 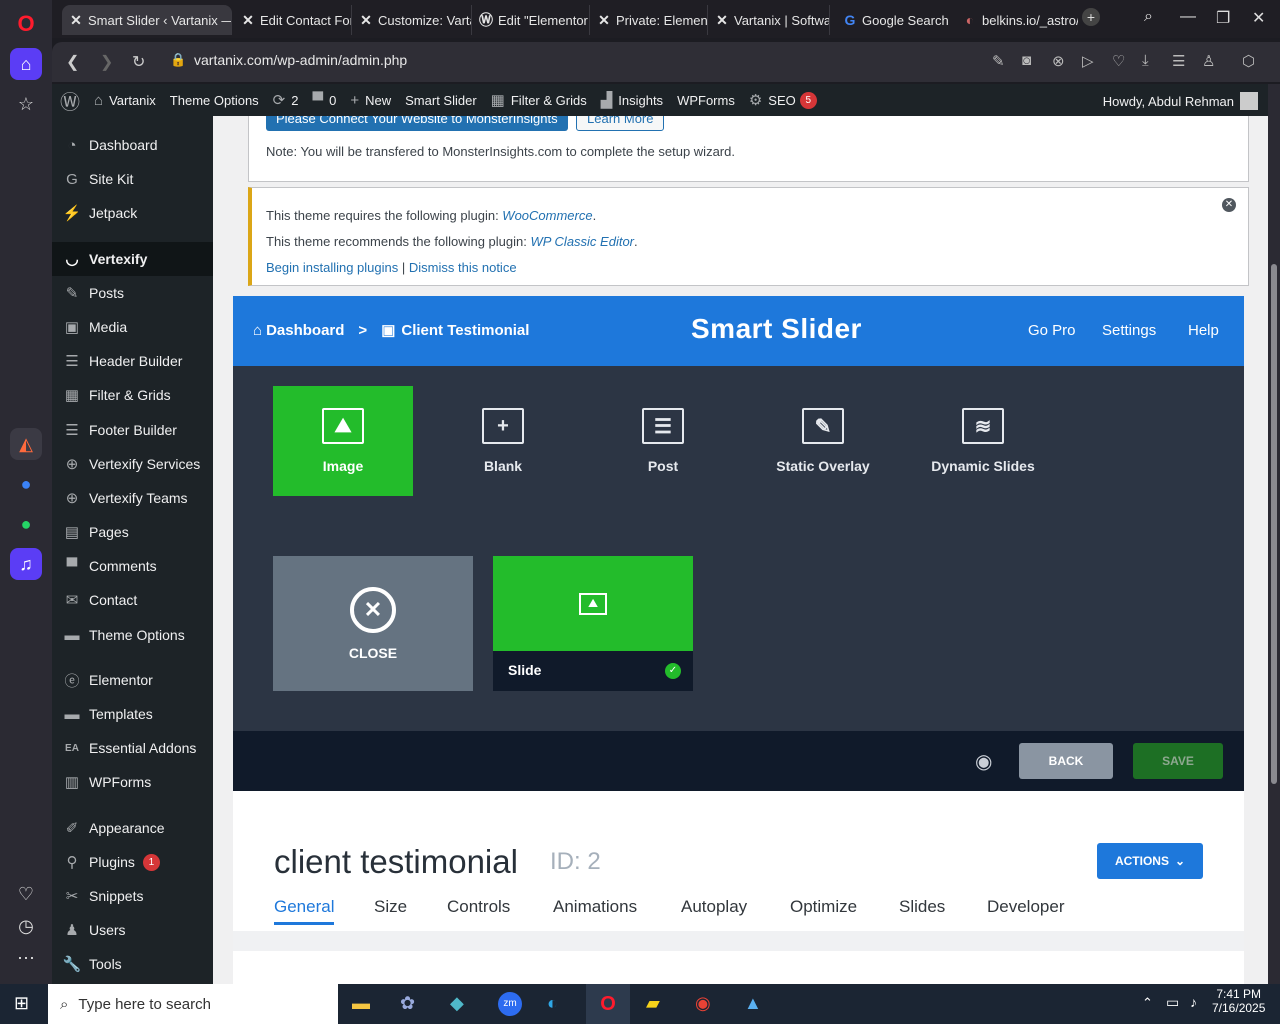 I want to click on menu-header-builder: ☰ Header Builder, so click(x=132, y=361).